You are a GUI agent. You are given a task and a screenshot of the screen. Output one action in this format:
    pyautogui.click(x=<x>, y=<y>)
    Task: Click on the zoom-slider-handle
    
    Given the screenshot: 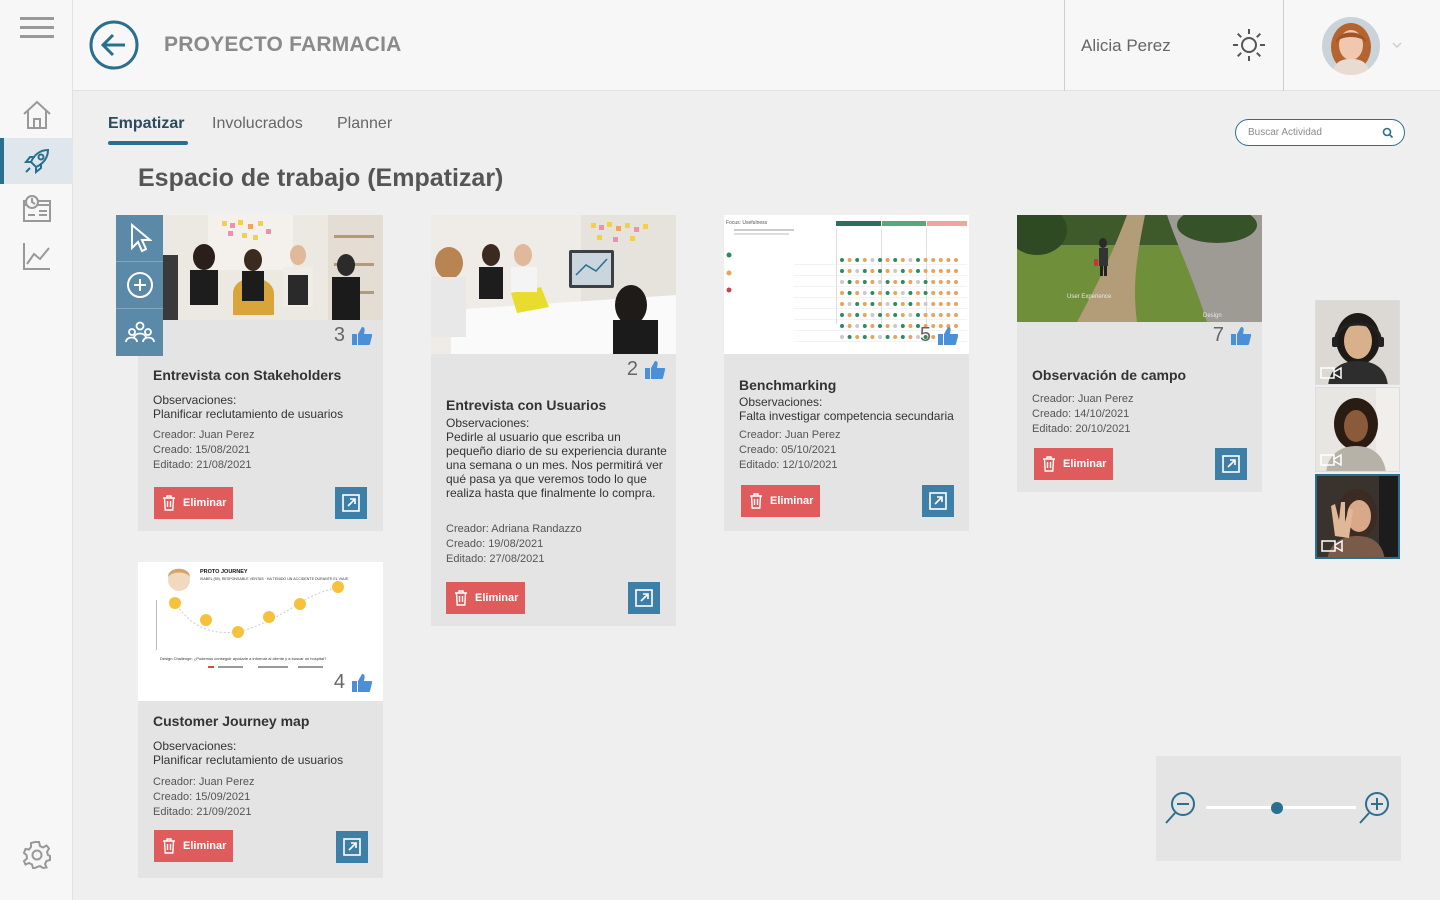 What is the action you would take?
    pyautogui.click(x=1276, y=808)
    